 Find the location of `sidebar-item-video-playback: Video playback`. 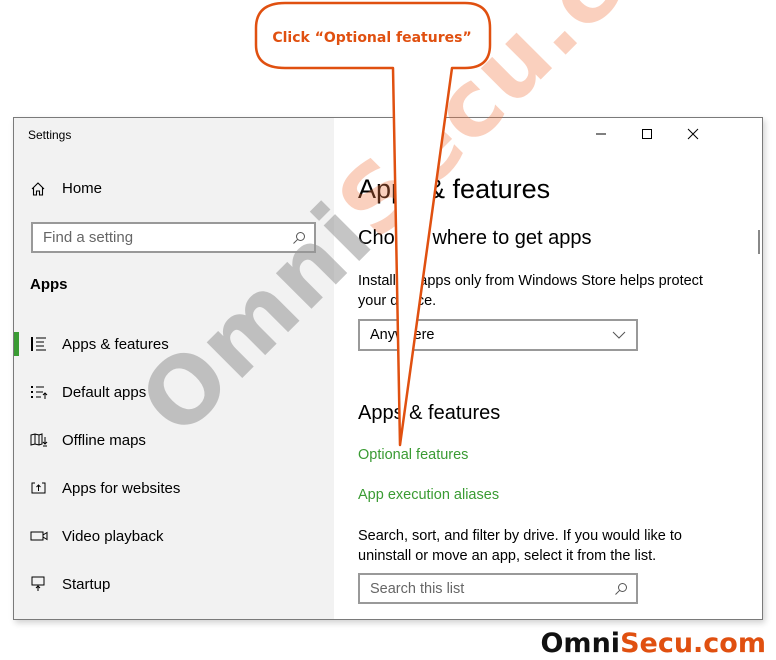

sidebar-item-video-playback: Video playback is located at coordinates (174, 536).